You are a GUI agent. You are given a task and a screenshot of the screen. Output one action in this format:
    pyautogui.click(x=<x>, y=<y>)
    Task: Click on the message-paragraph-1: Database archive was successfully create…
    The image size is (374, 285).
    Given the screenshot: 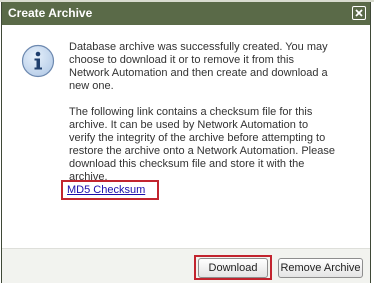 What is the action you would take?
    pyautogui.click(x=198, y=66)
    